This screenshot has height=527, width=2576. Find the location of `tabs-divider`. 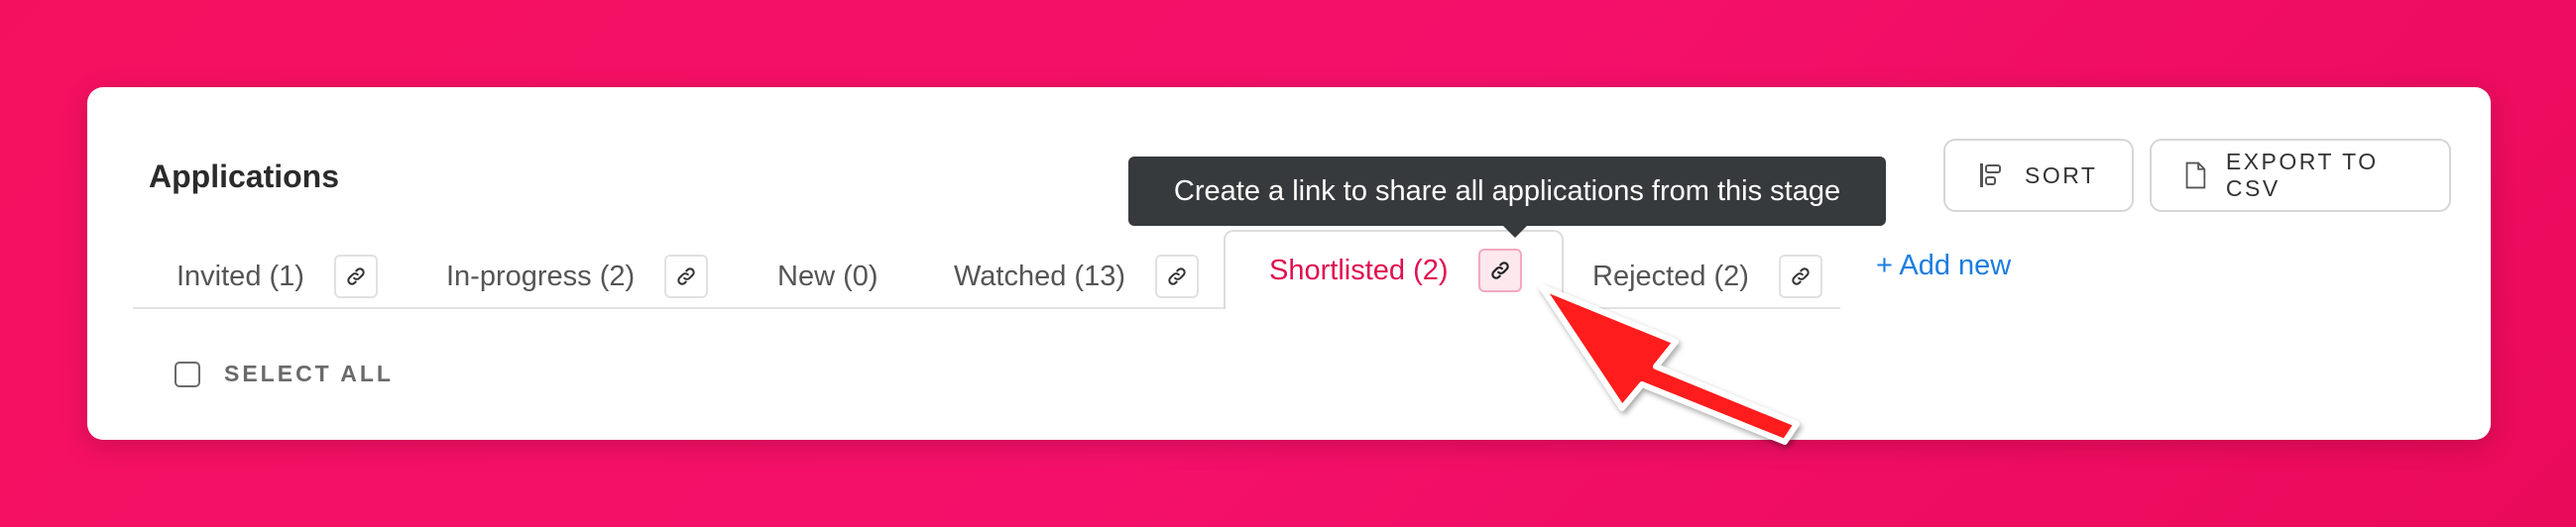

tabs-divider is located at coordinates (986, 308).